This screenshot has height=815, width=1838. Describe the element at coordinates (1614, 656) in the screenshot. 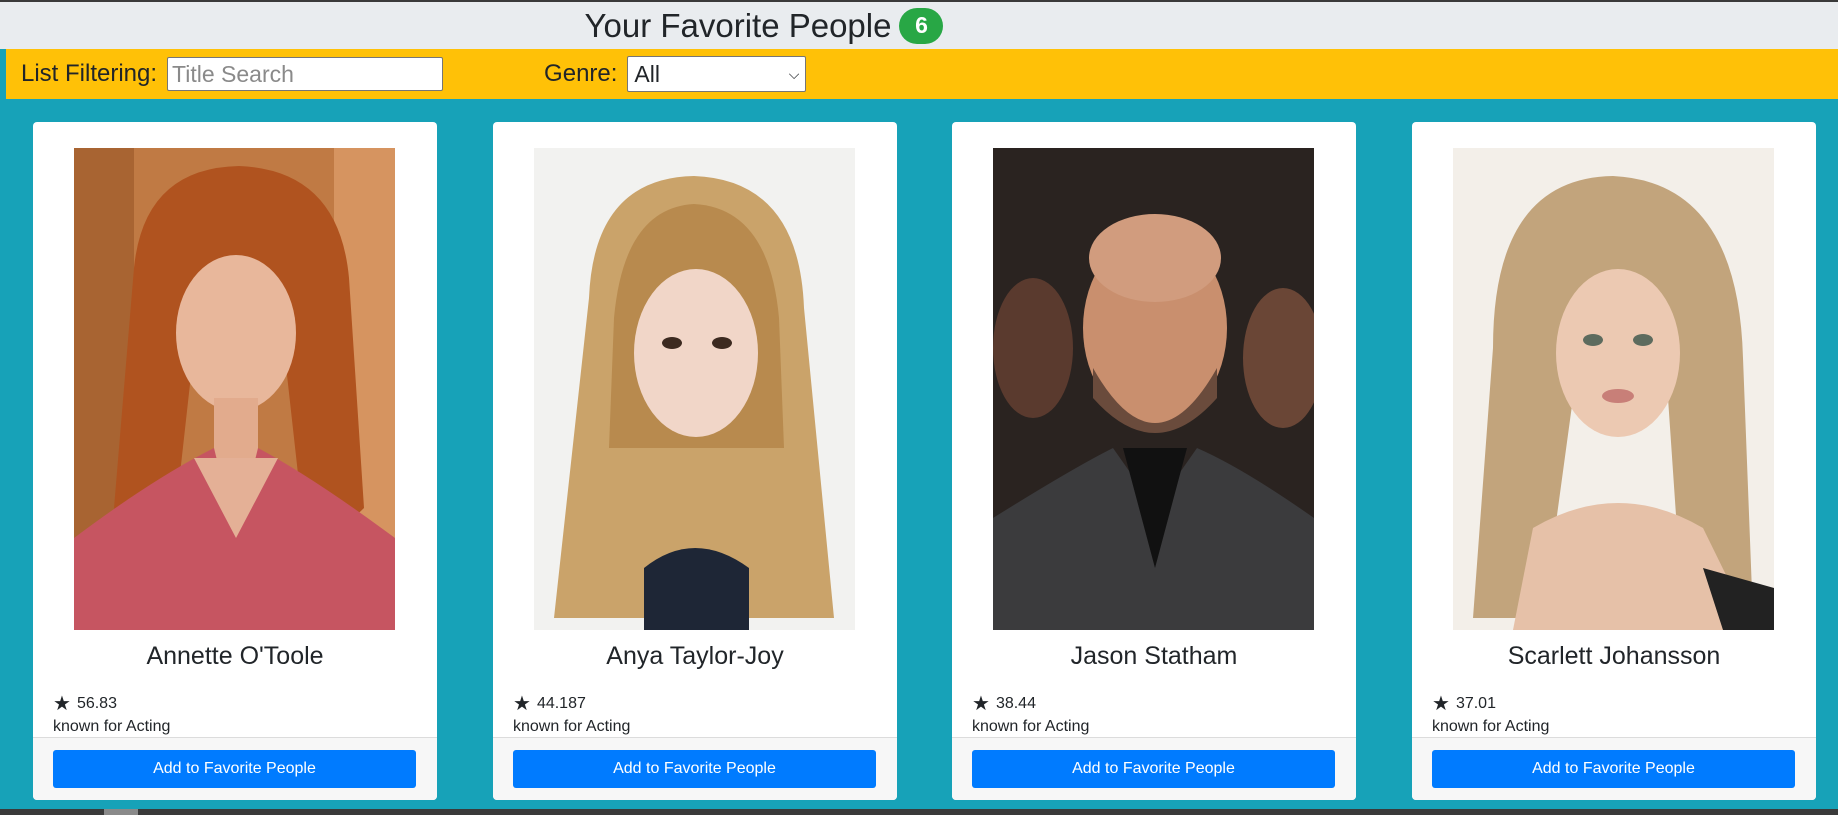

I see `person-name: Scarlett Johansson` at that location.